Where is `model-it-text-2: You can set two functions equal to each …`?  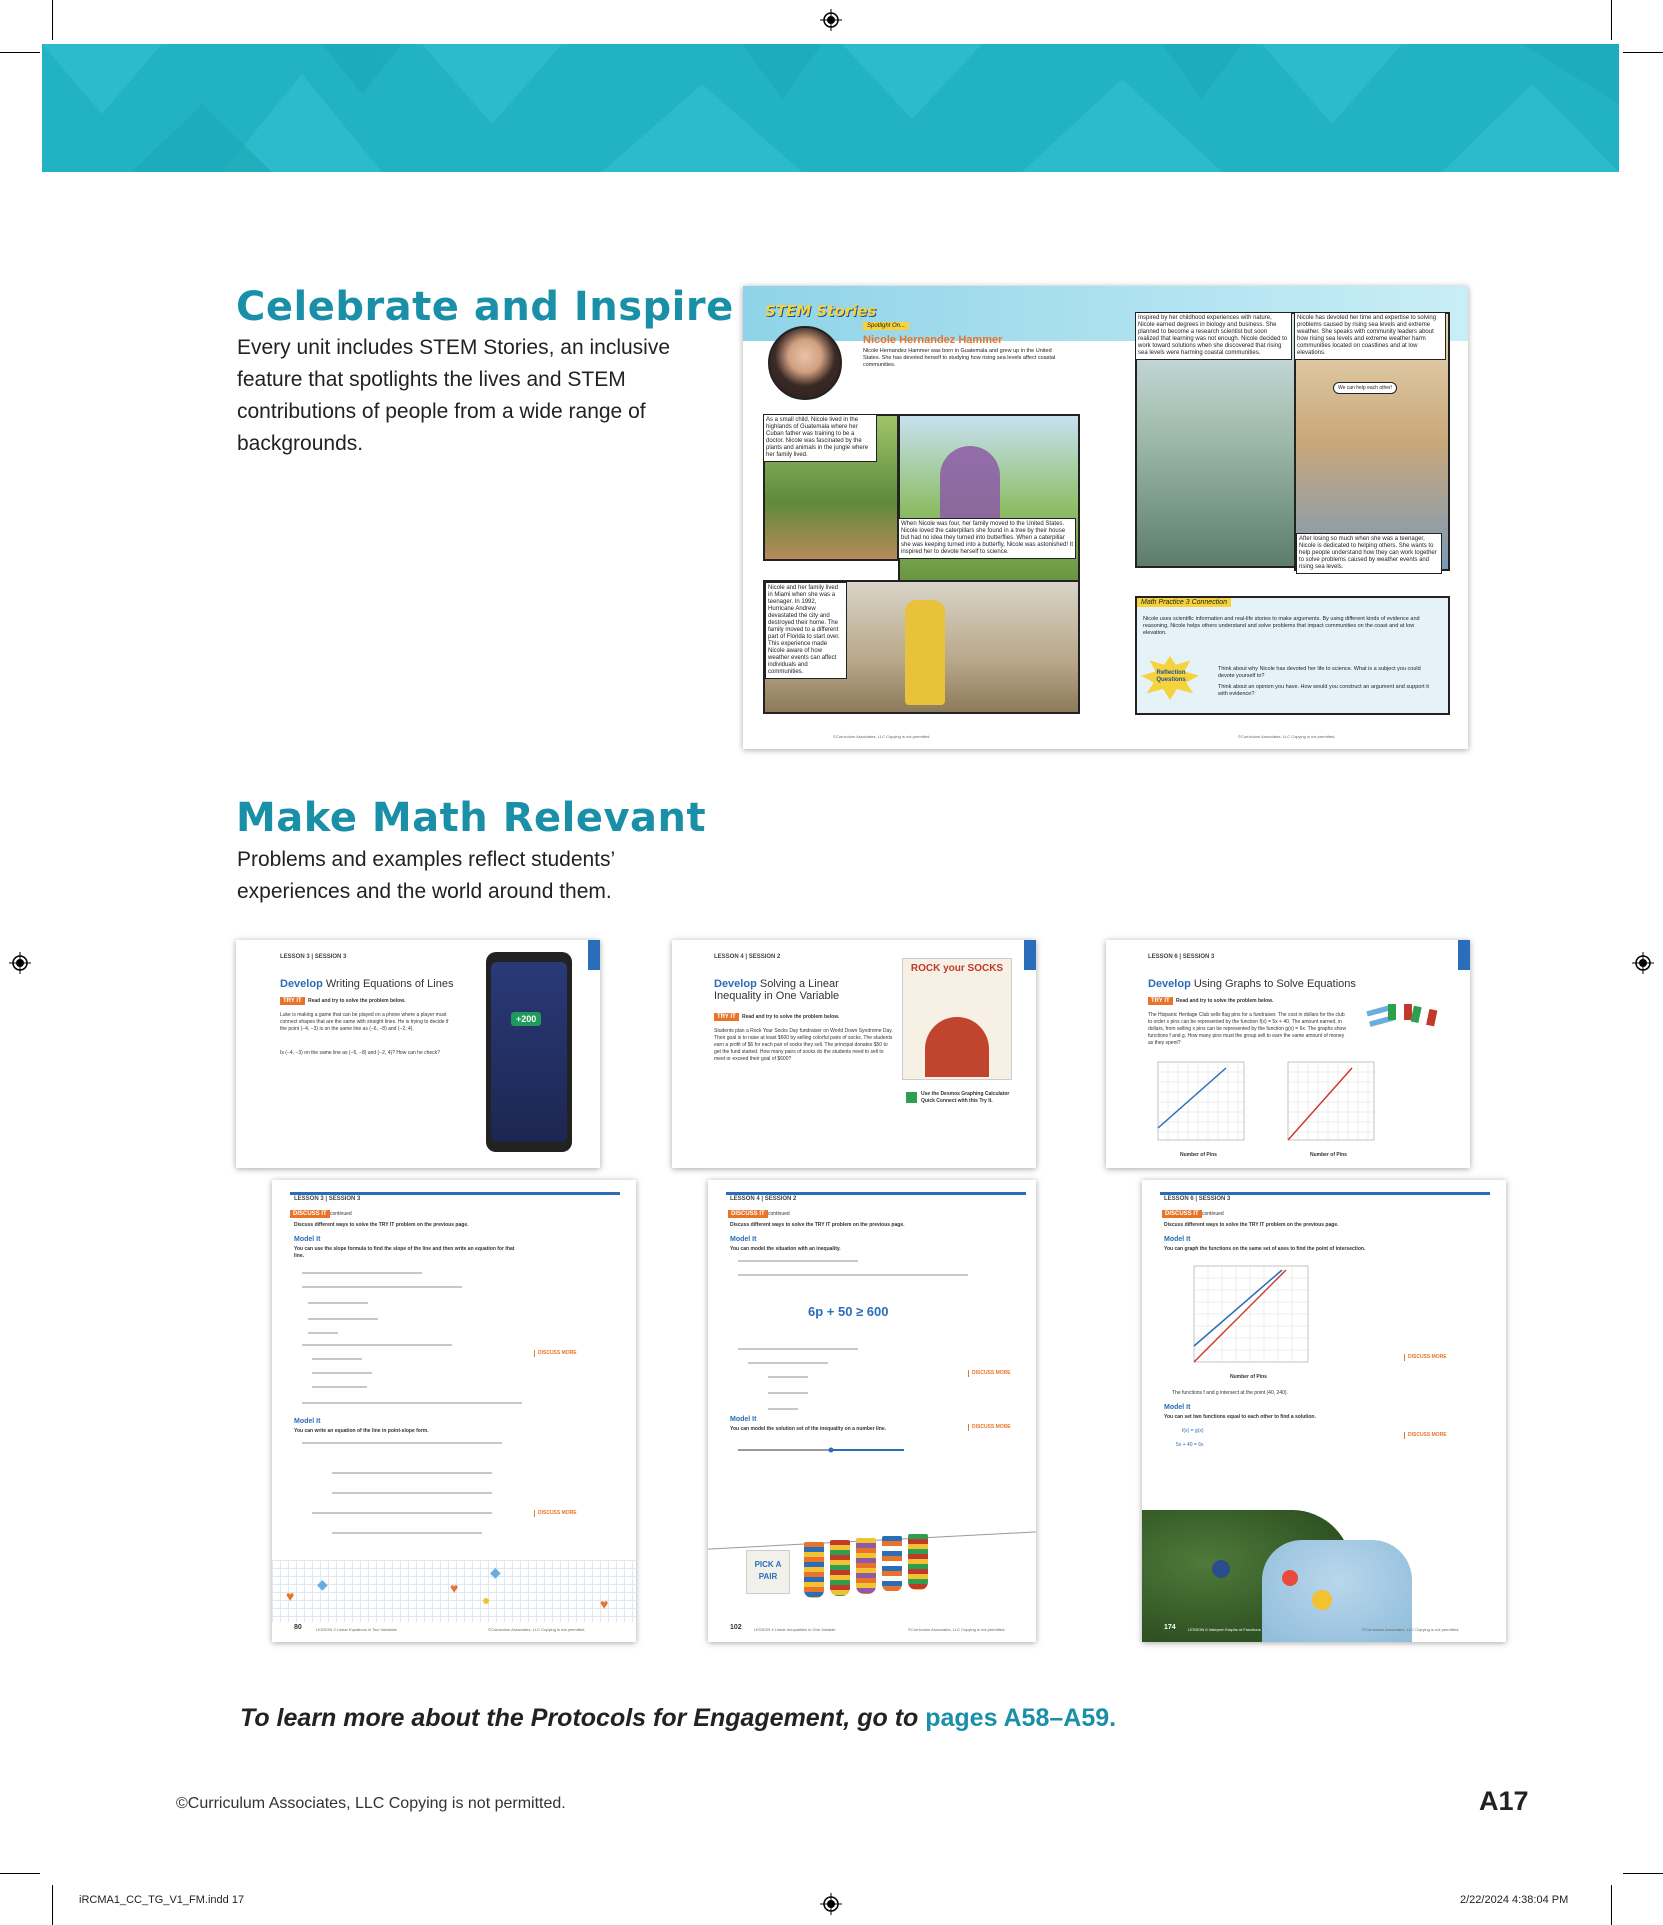
model-it-text-2: You can set two functions equal to each … is located at coordinates (1240, 1417).